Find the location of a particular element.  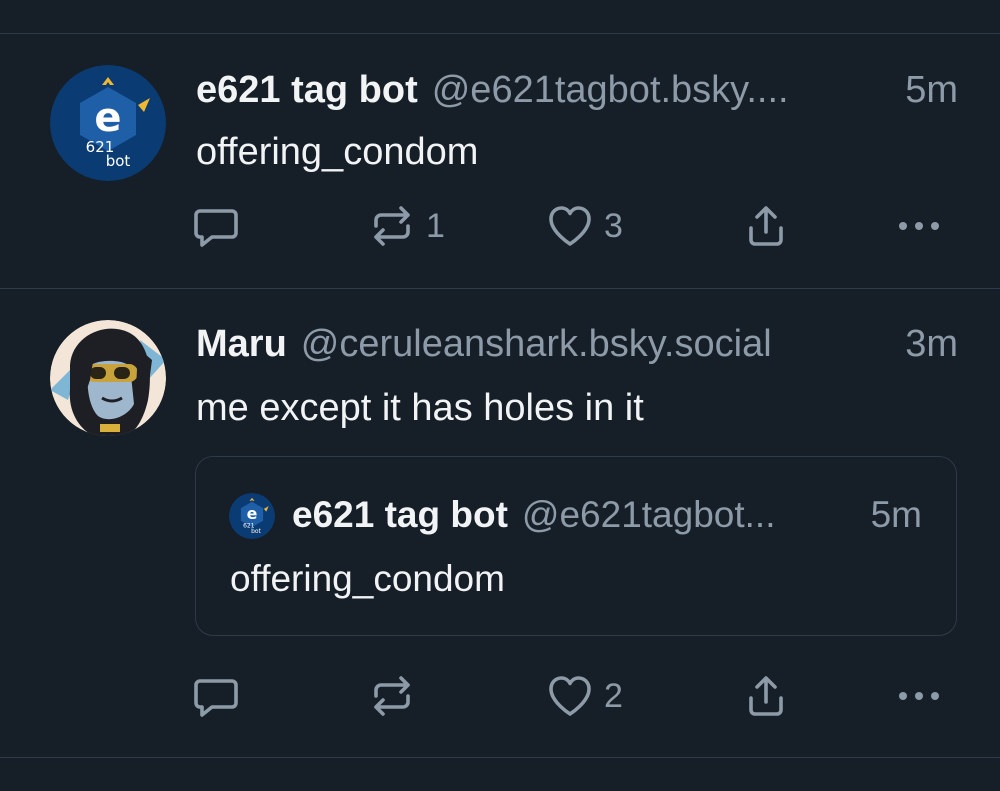

heart-icon is located at coordinates (570, 696).